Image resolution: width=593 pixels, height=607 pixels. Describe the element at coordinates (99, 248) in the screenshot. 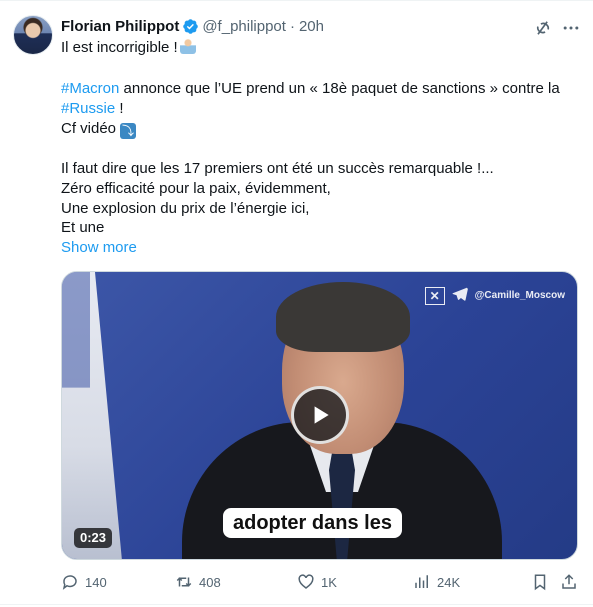

I see `show-more-link: Show more` at that location.